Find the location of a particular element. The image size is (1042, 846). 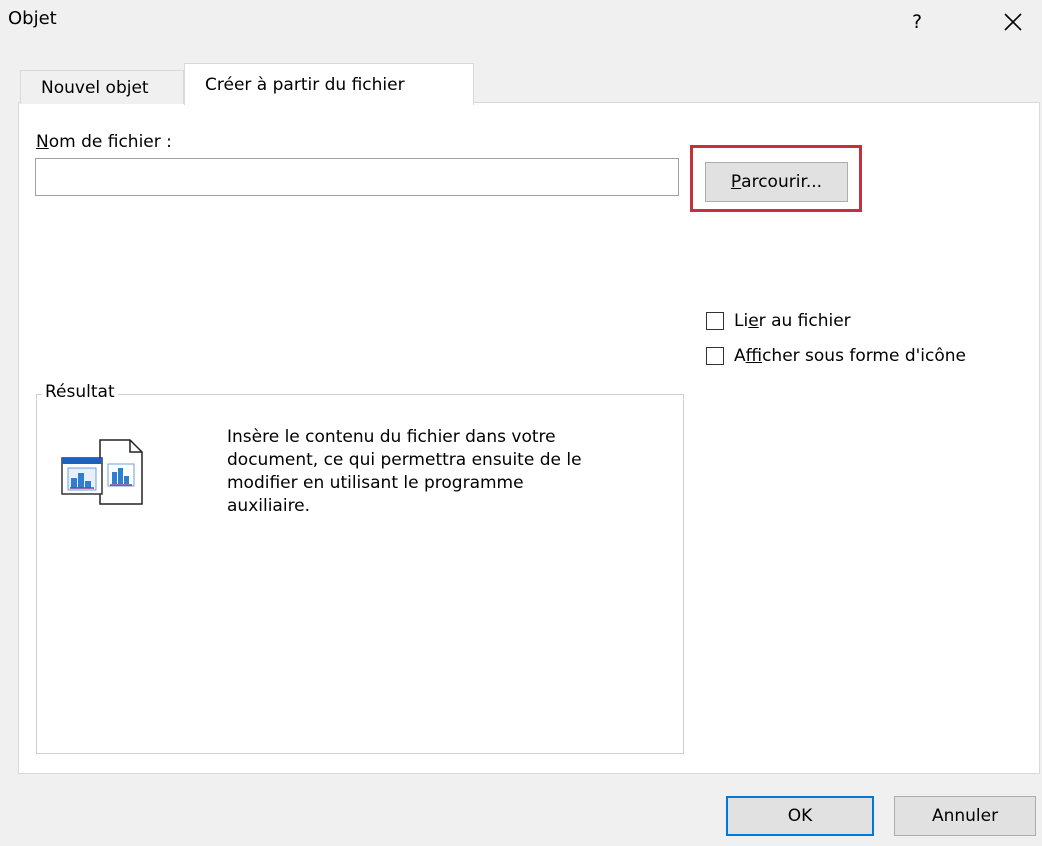

link-to-file-option: Lier au fichier is located at coordinates (778, 321).